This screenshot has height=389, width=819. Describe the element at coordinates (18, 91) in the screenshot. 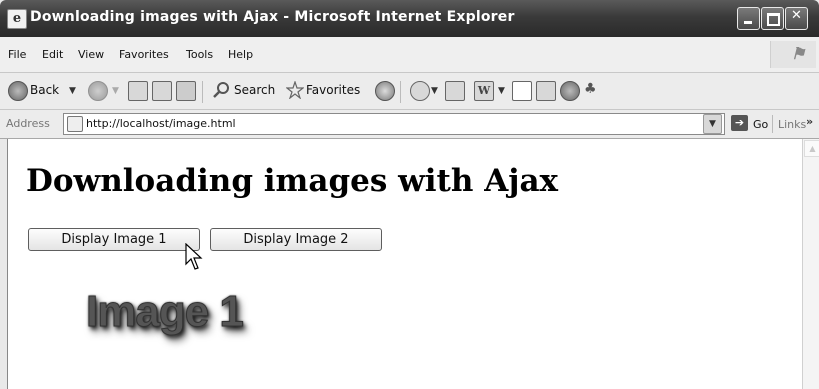

I see `back-icon` at that location.